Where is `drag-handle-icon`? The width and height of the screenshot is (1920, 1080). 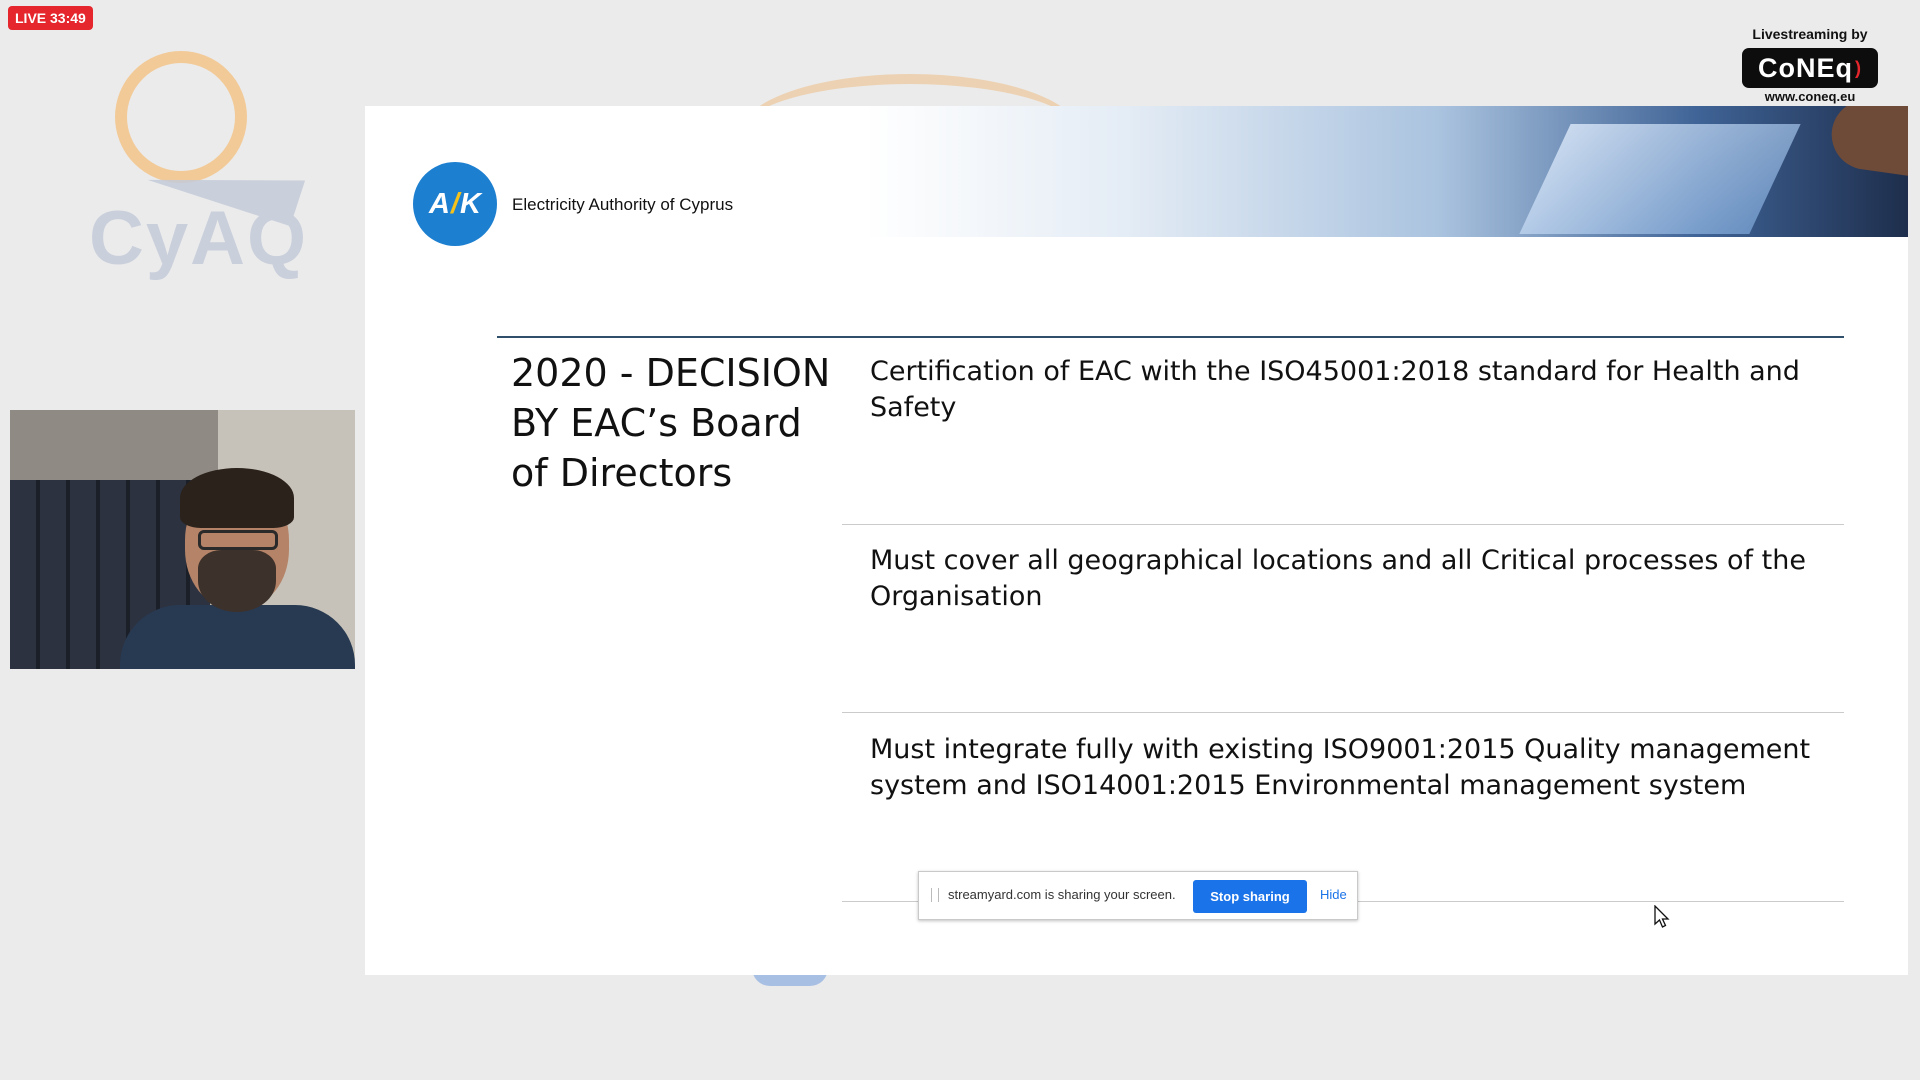 drag-handle-icon is located at coordinates (935, 895).